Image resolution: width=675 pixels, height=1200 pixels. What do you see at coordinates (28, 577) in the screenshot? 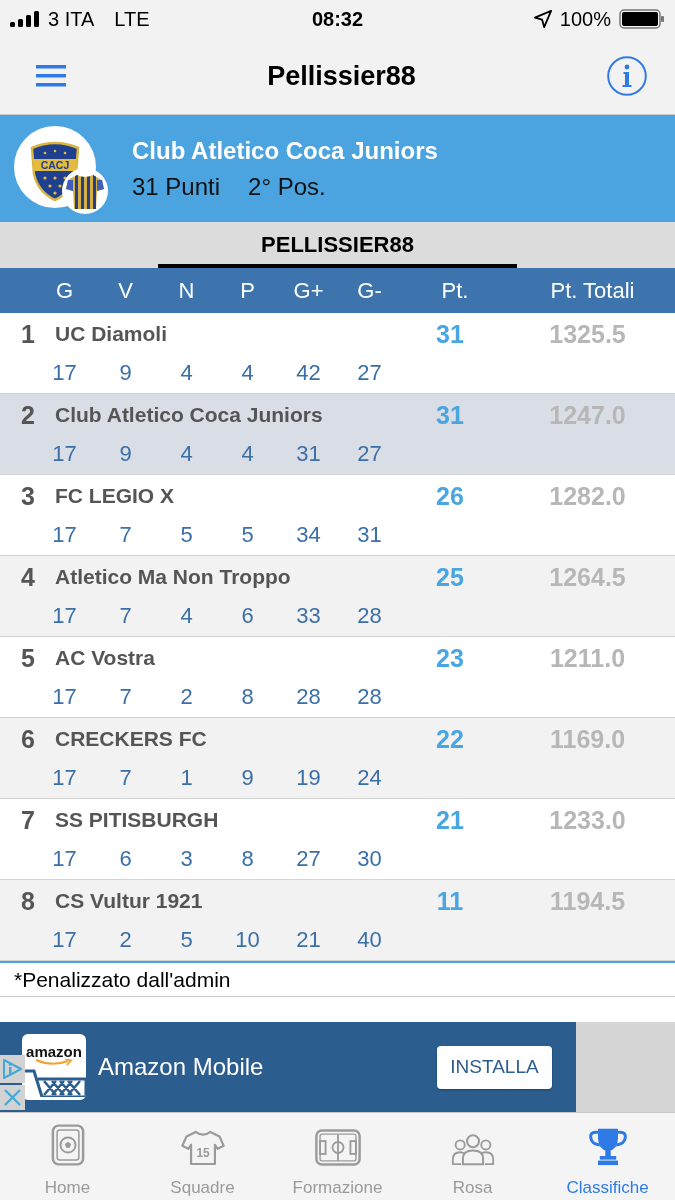
I see `rank-cell-text: 4` at bounding box center [28, 577].